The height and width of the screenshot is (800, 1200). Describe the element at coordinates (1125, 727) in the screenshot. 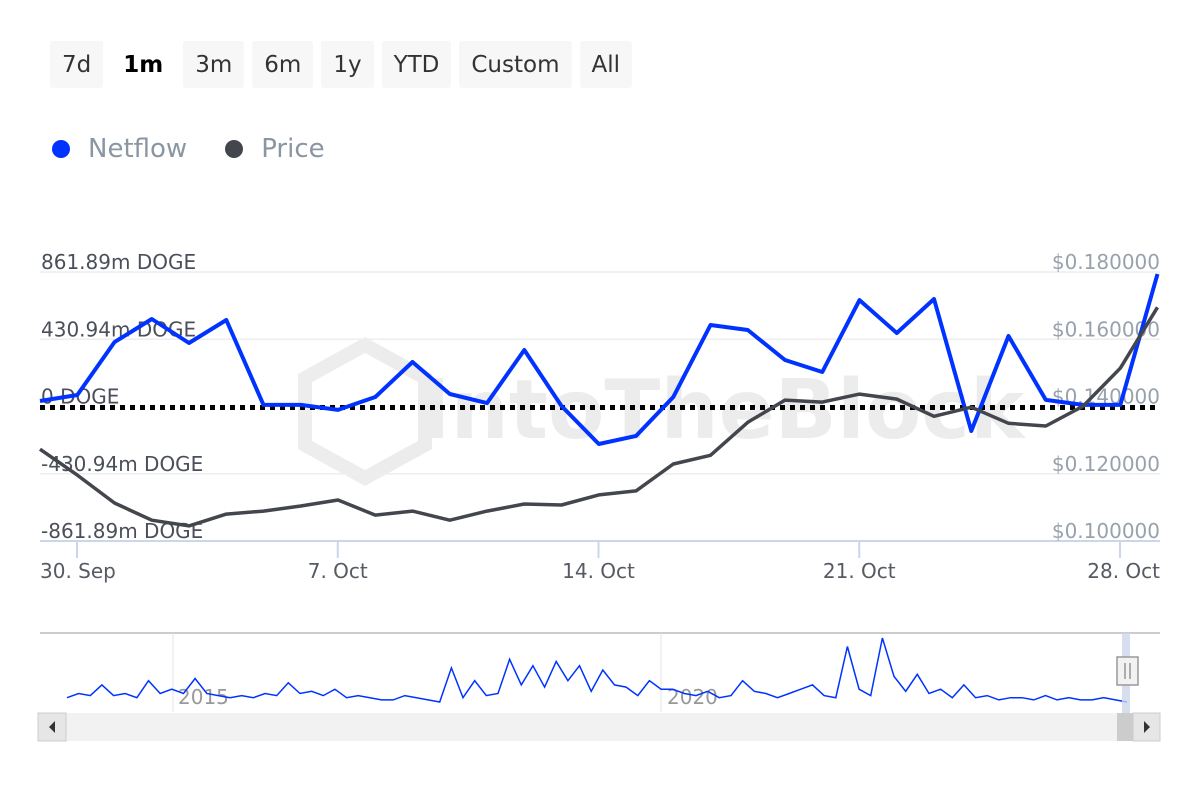

I see `scrollbar-thumb` at that location.